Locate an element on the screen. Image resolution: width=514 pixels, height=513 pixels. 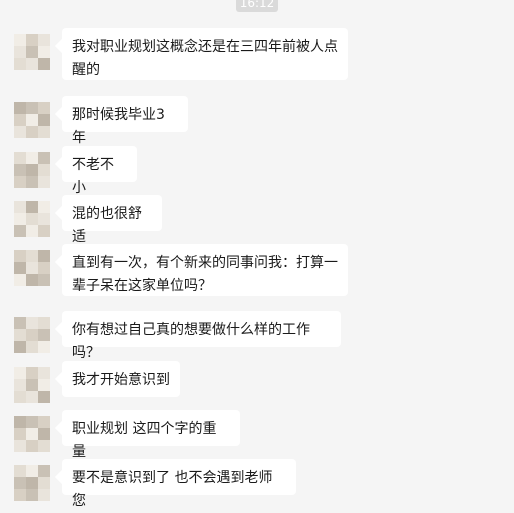
message-bubble: 你有想过自己真的想要做什么样的工作吗？ is located at coordinates (201, 336).